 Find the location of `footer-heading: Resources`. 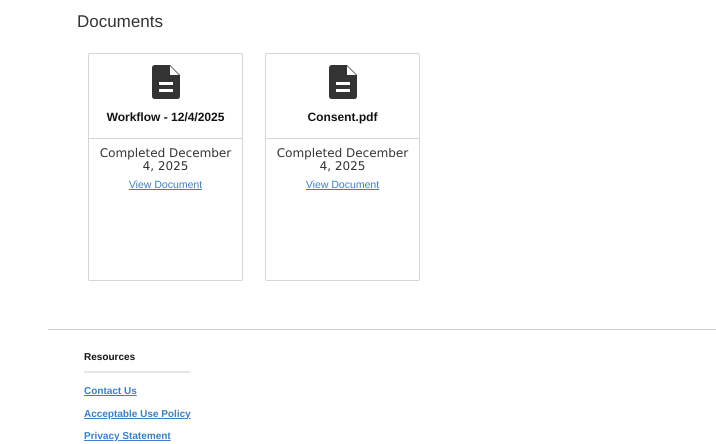

footer-heading: Resources is located at coordinates (137, 362).